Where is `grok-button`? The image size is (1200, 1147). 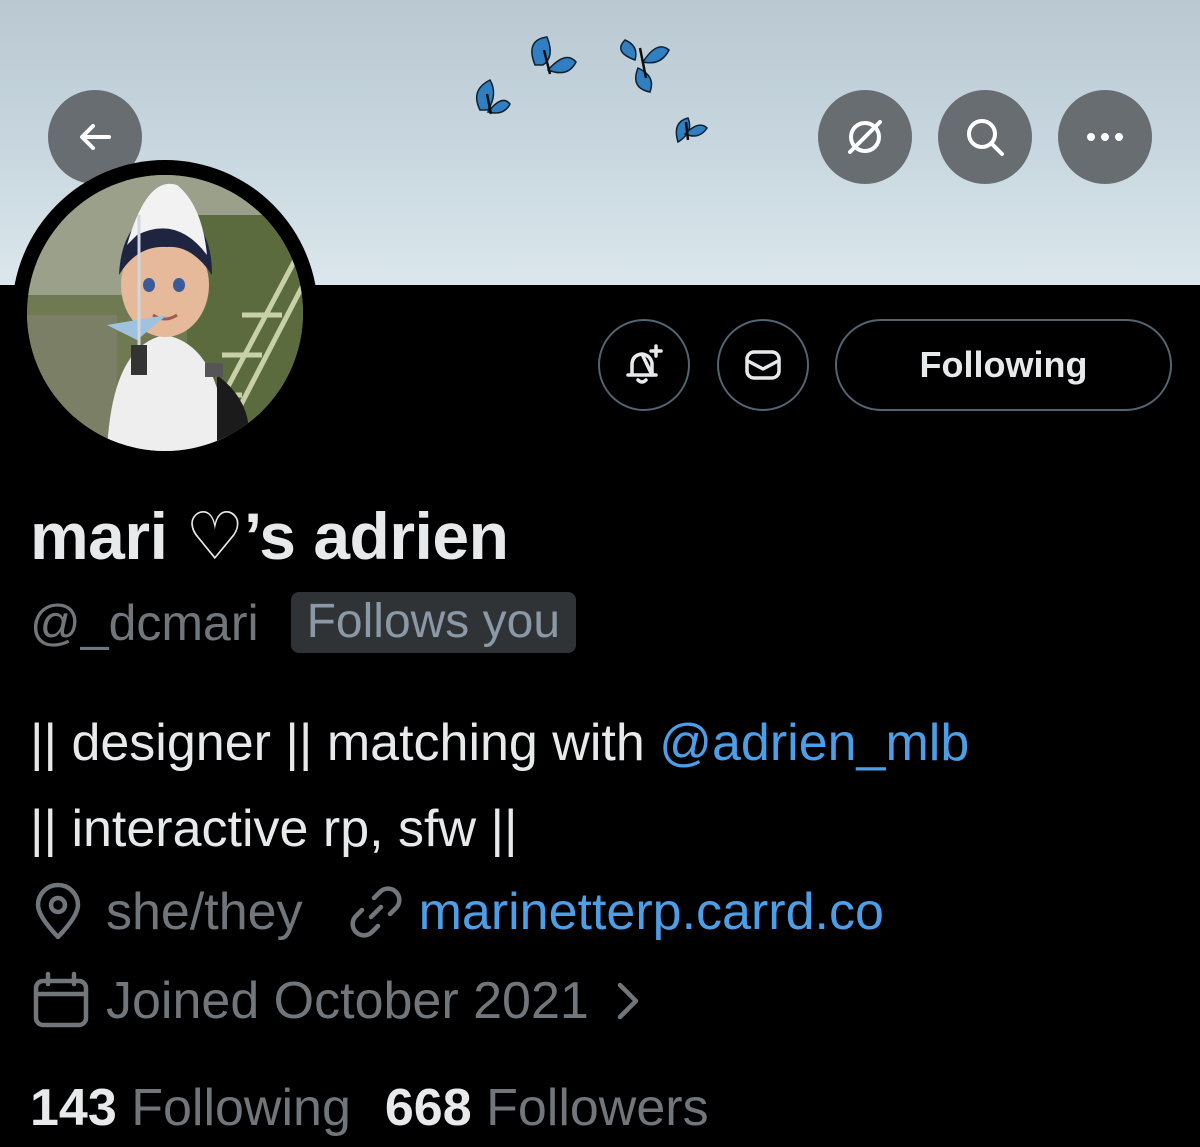 grok-button is located at coordinates (865, 137).